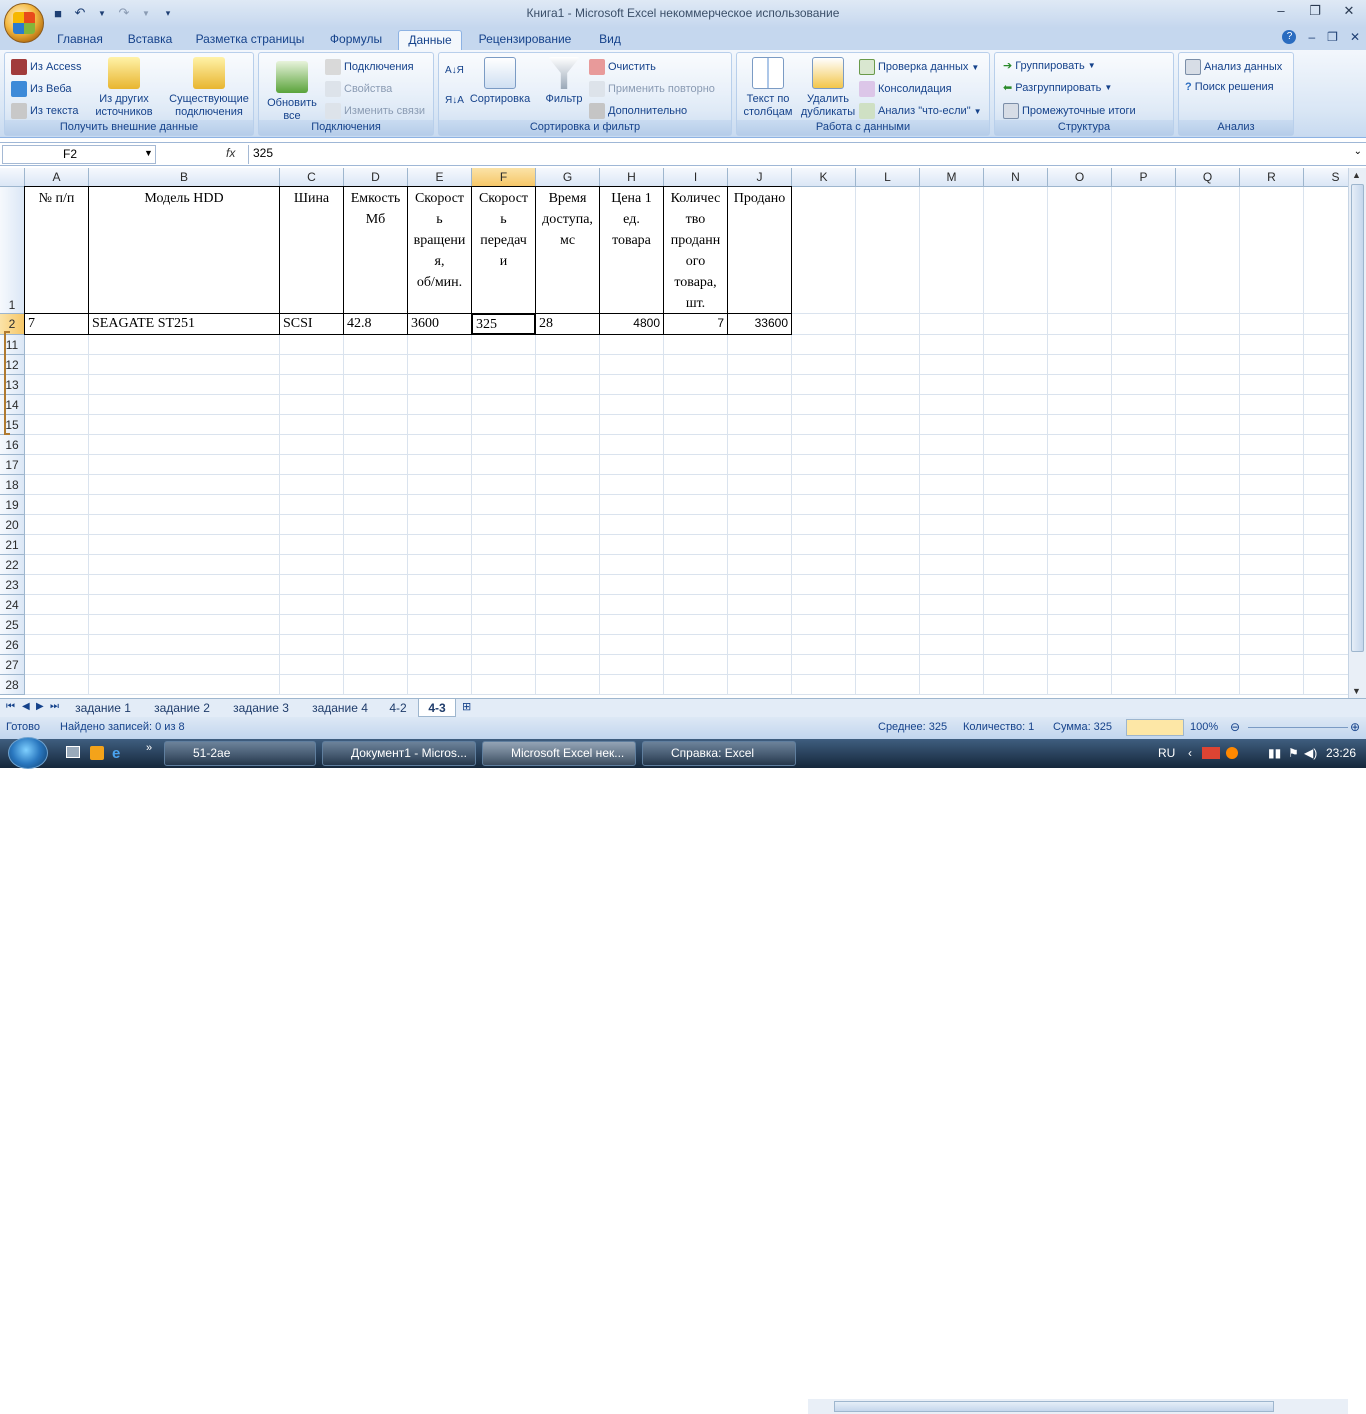 The image size is (1366, 1414). What do you see at coordinates (376, 177) in the screenshot?
I see `column-header-d: D` at bounding box center [376, 177].